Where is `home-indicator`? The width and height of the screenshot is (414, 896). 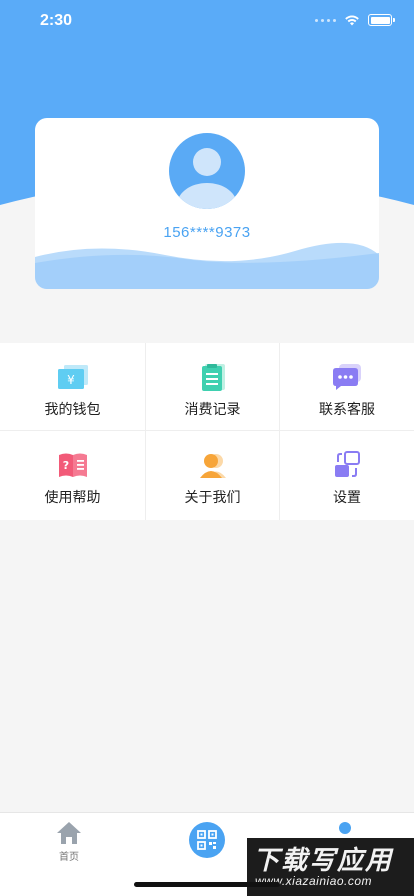
home-indicator is located at coordinates (207, 884).